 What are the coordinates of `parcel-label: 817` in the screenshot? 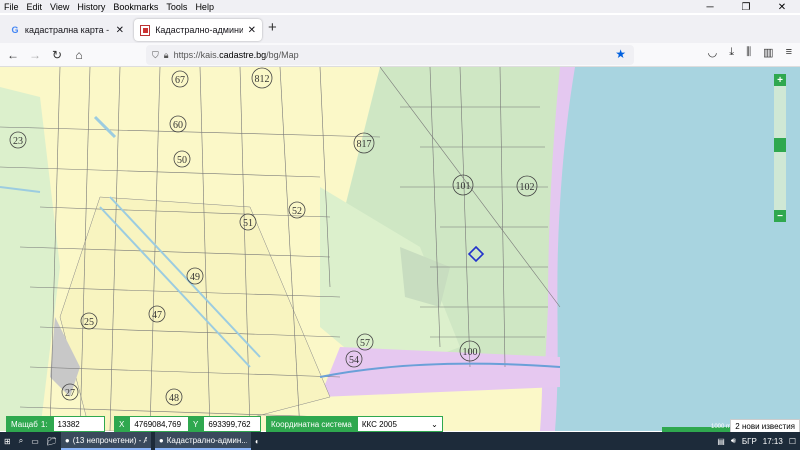 It's located at (364, 144).